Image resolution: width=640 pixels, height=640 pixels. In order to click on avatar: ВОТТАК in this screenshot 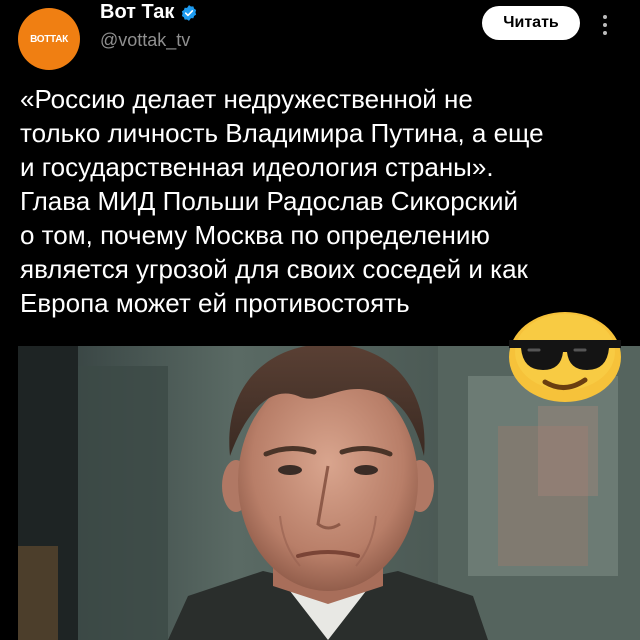, I will do `click(49, 39)`.